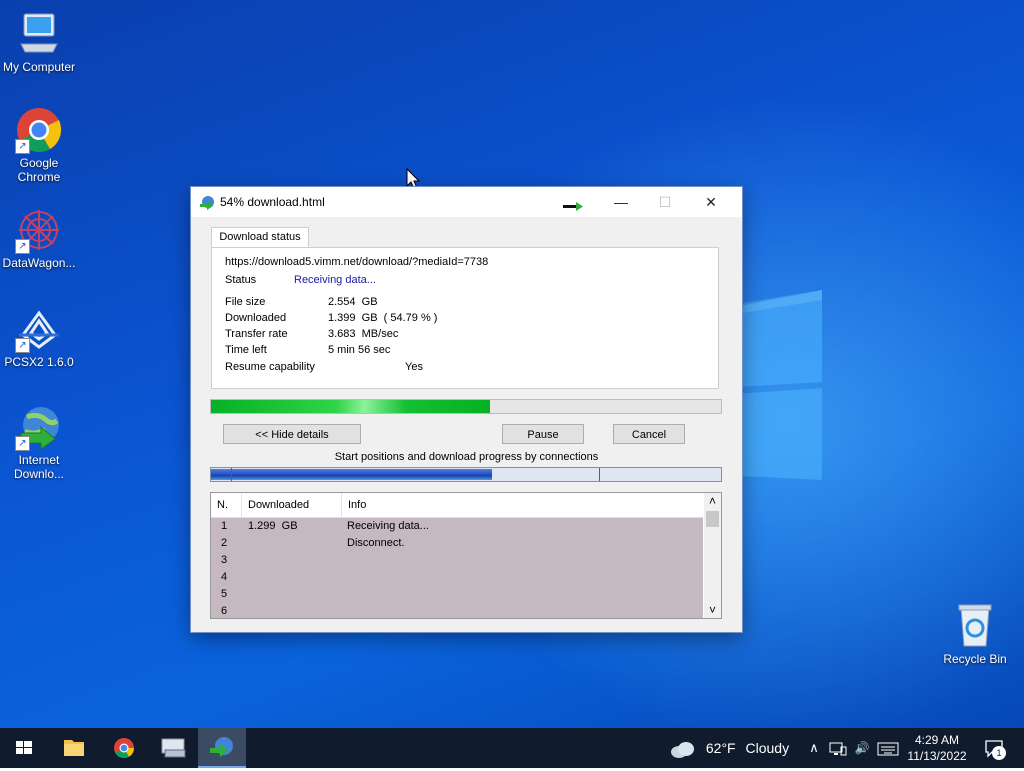 The image size is (1024, 771). What do you see at coordinates (353, 302) in the screenshot?
I see `file-size-value: 2.554 GB` at bounding box center [353, 302].